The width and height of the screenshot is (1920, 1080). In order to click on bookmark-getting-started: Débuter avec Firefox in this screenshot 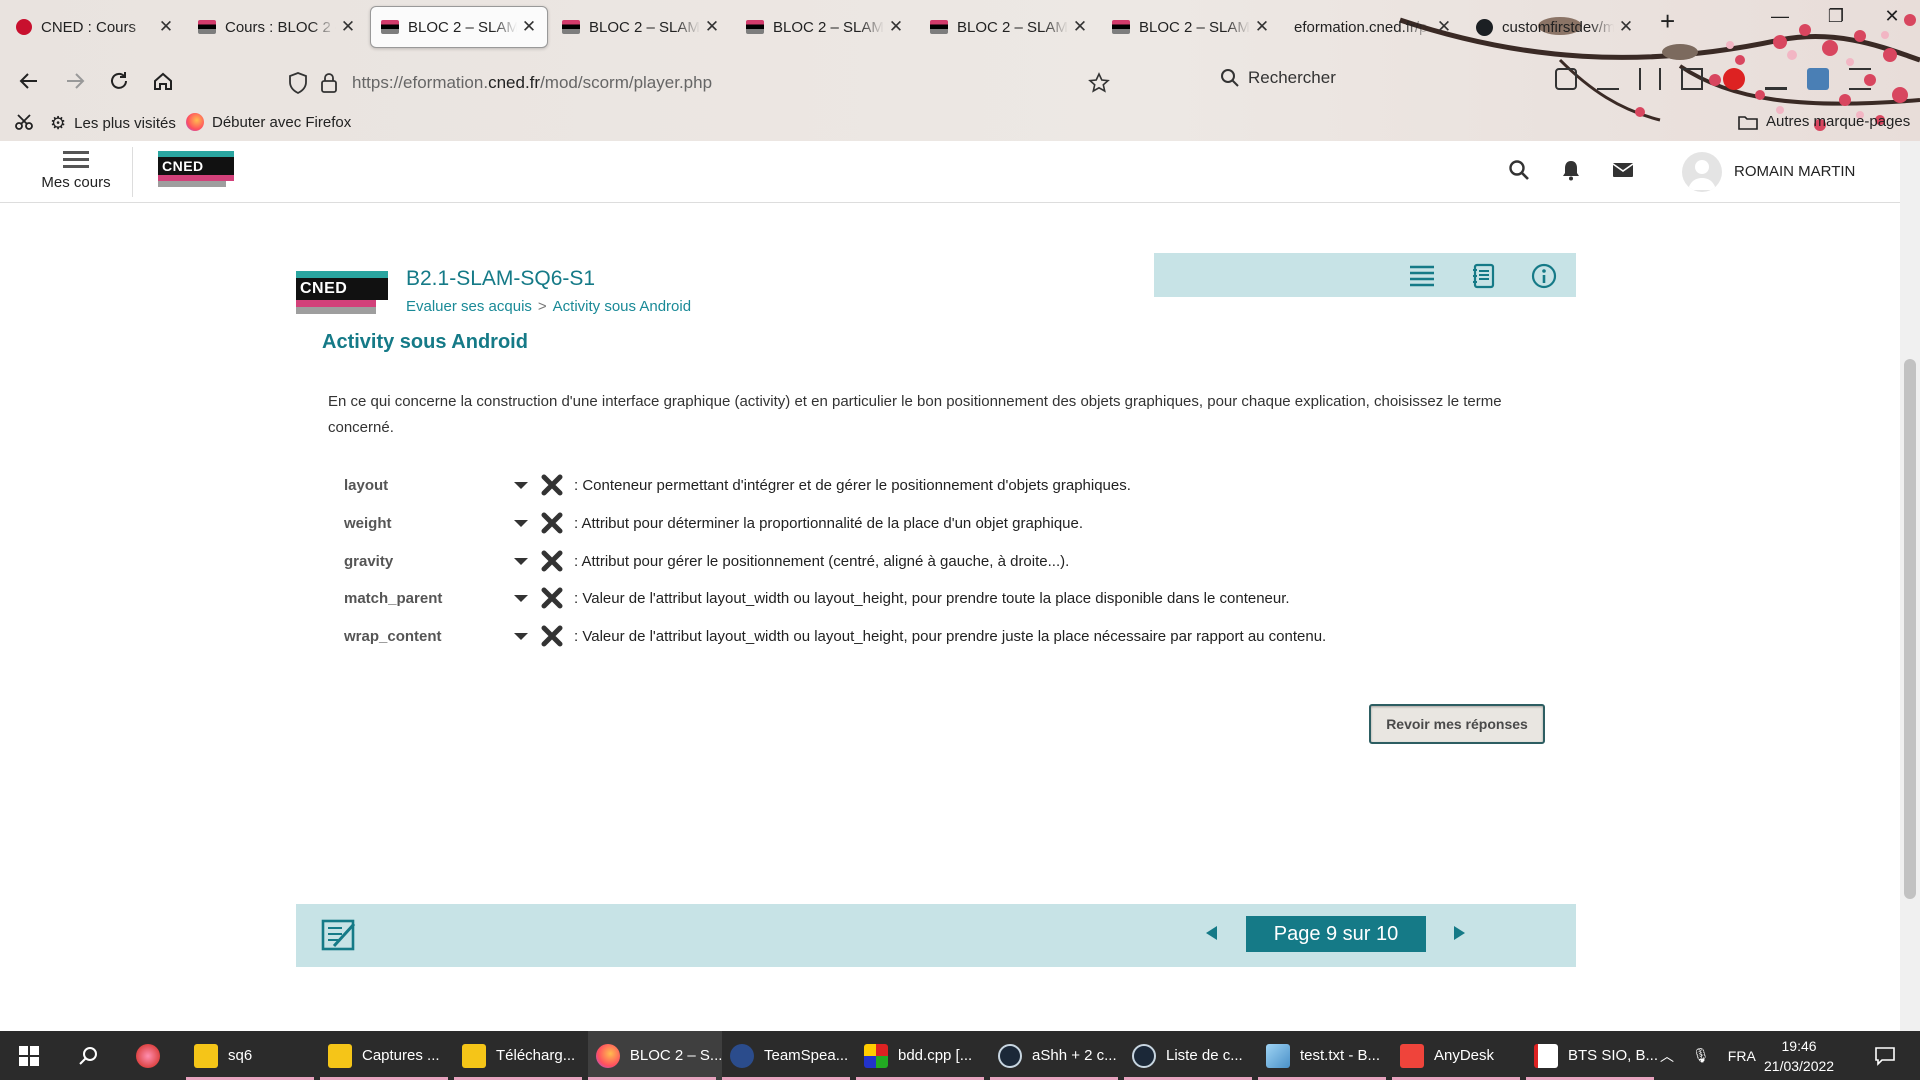, I will do `click(268, 122)`.